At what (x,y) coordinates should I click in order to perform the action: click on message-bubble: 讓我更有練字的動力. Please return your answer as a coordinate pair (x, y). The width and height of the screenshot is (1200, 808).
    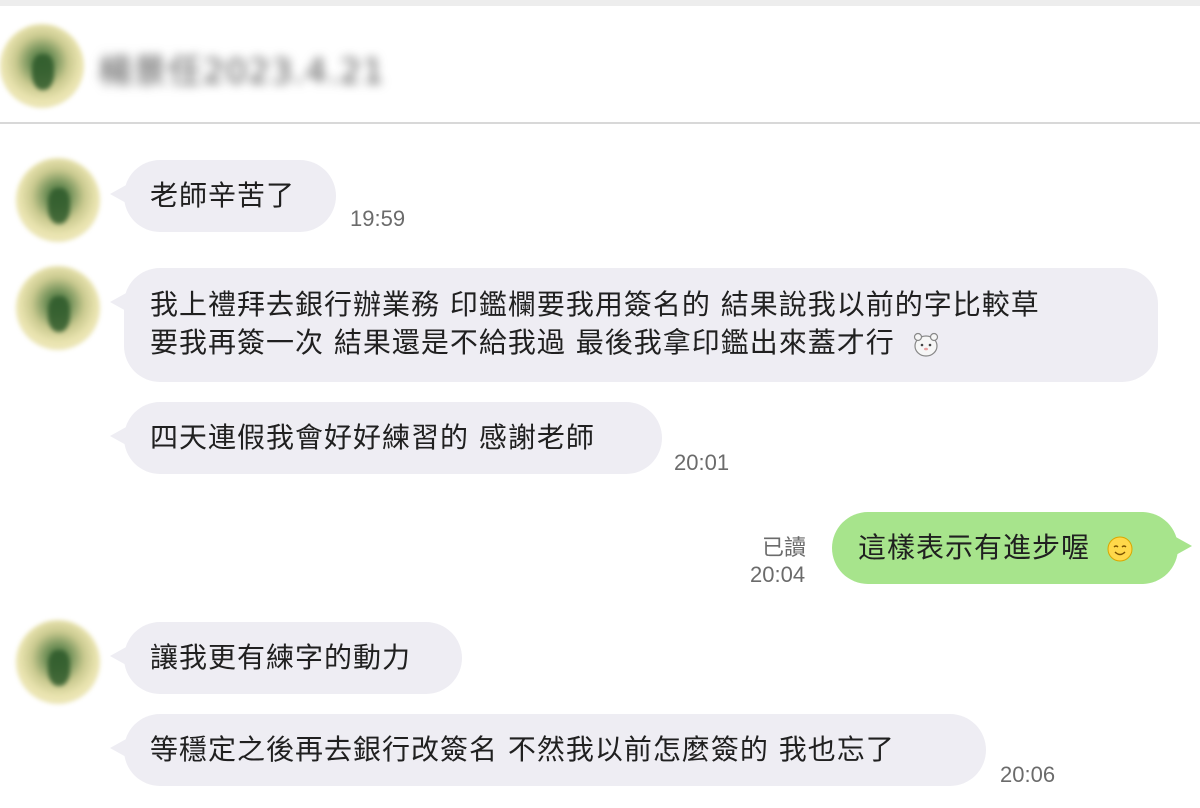
    Looking at the image, I should click on (286, 658).